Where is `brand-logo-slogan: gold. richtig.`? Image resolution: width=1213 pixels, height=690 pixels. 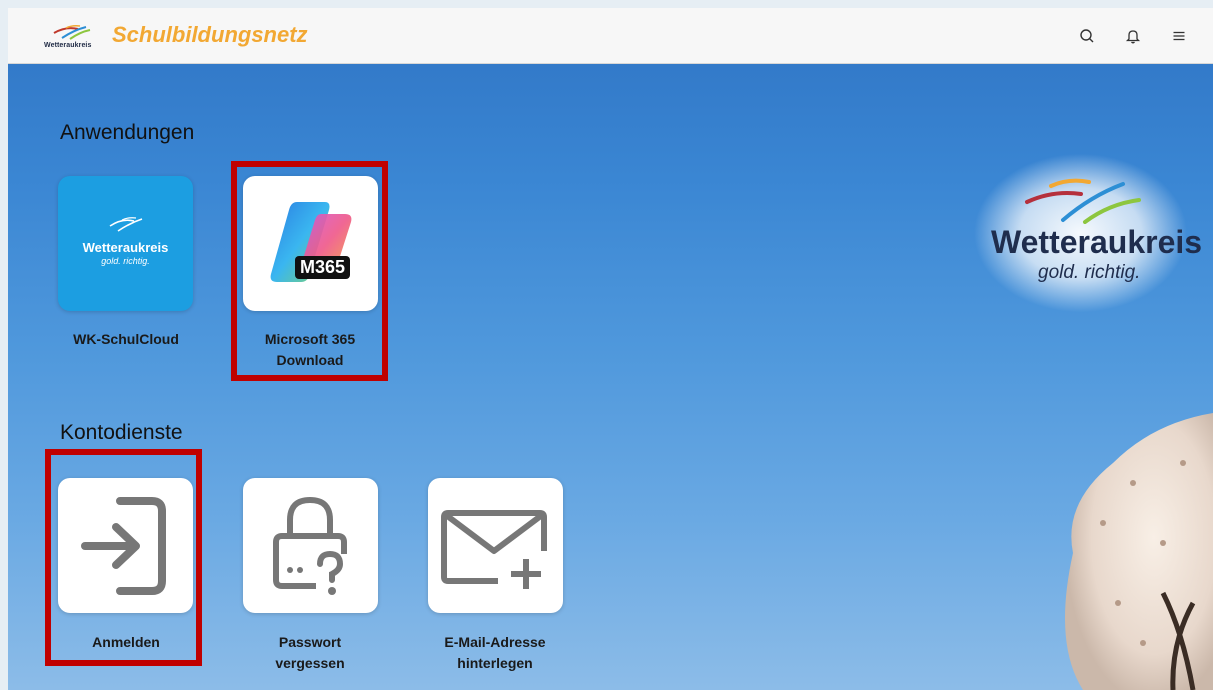 brand-logo-slogan: gold. richtig. is located at coordinates (1089, 272).